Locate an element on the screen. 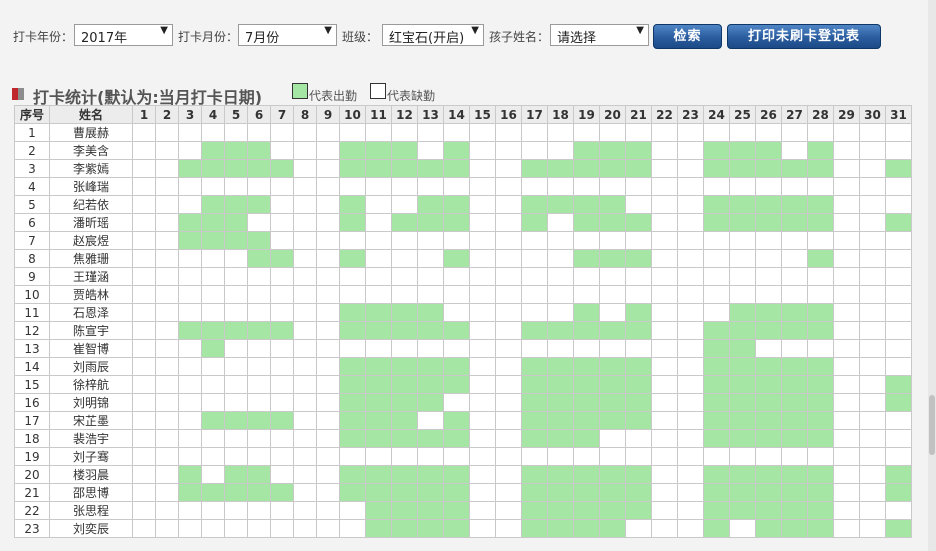 This screenshot has height=551, width=936. vertical-scrollbar is located at coordinates (932, 275).